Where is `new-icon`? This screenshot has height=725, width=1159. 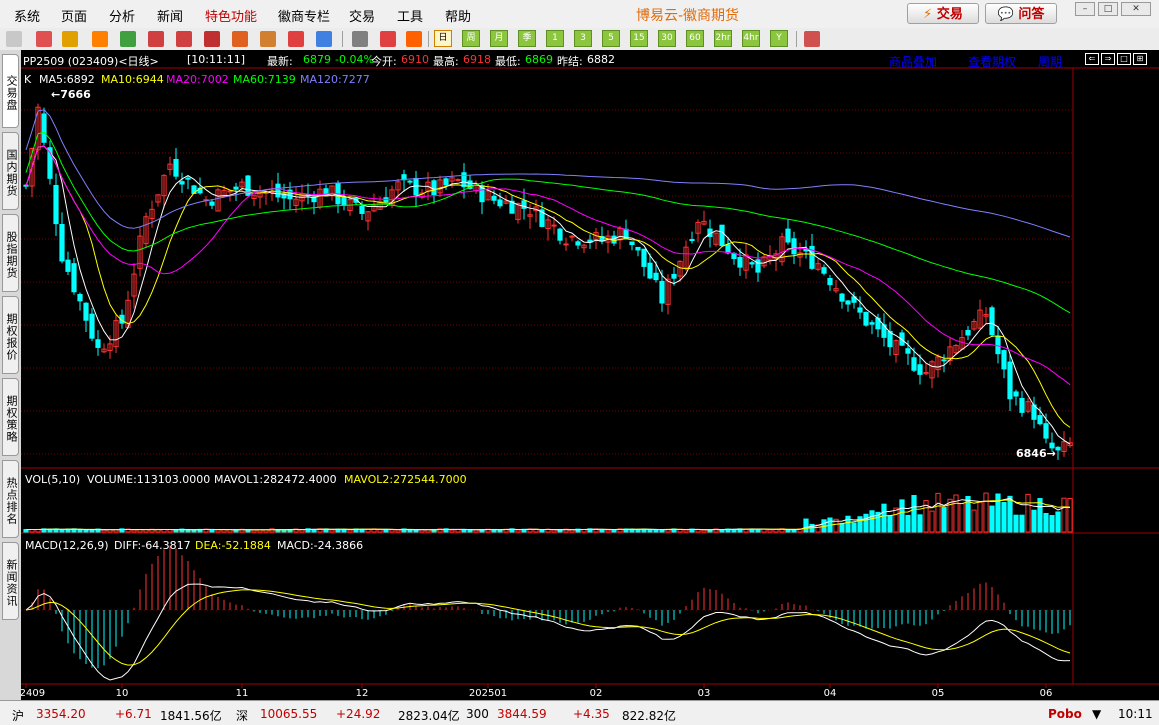 new-icon is located at coordinates (324, 39).